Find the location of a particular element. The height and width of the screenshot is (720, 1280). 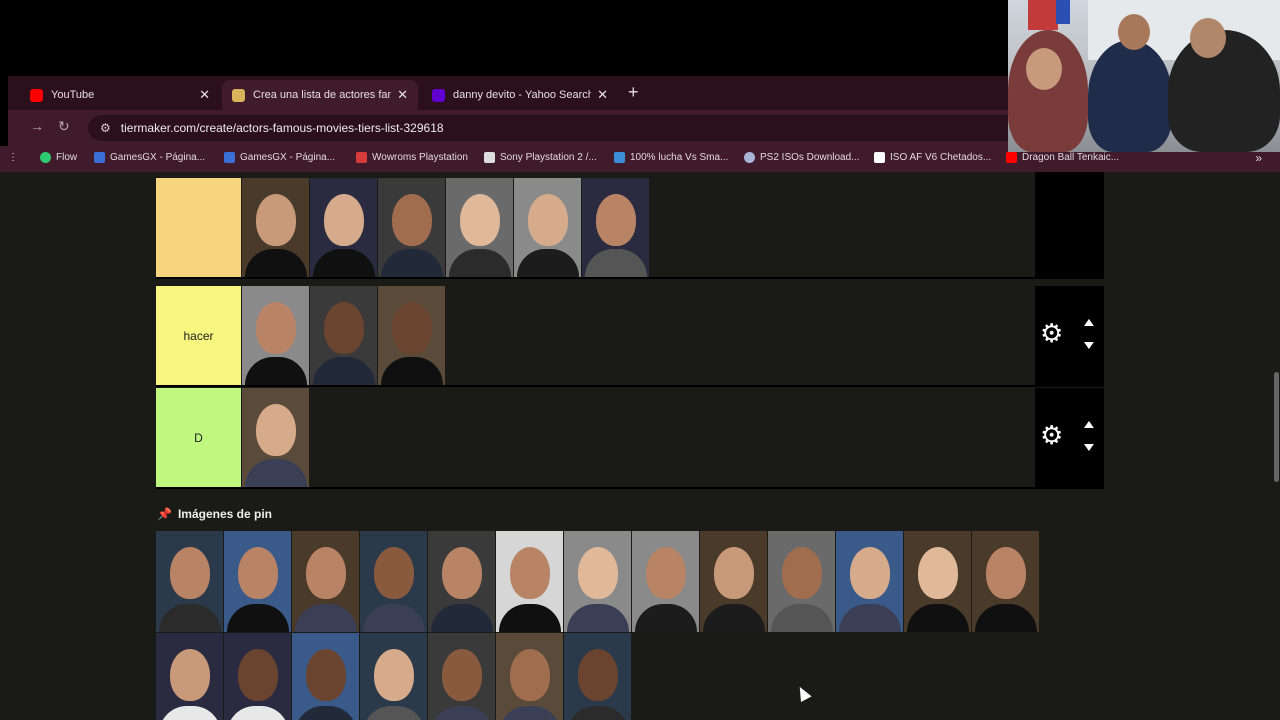

page-scrollbar is located at coordinates (1276, 446).